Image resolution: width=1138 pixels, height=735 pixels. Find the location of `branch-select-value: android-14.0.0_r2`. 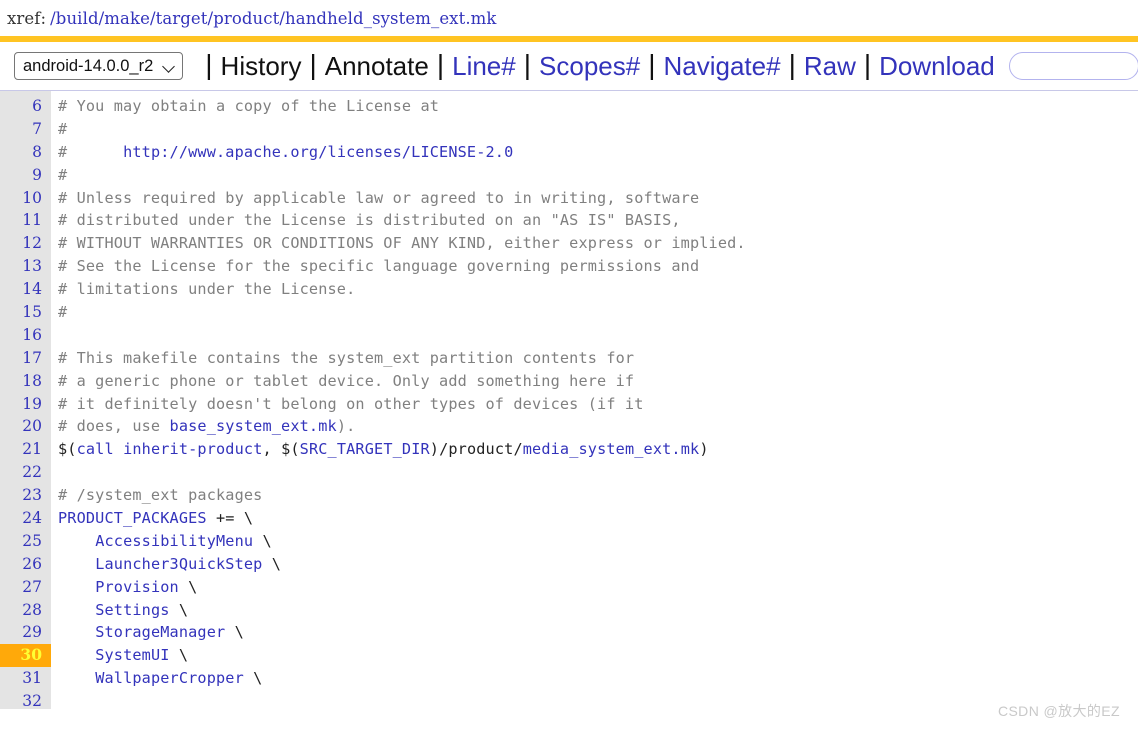

branch-select-value: android-14.0.0_r2 is located at coordinates (88, 65).